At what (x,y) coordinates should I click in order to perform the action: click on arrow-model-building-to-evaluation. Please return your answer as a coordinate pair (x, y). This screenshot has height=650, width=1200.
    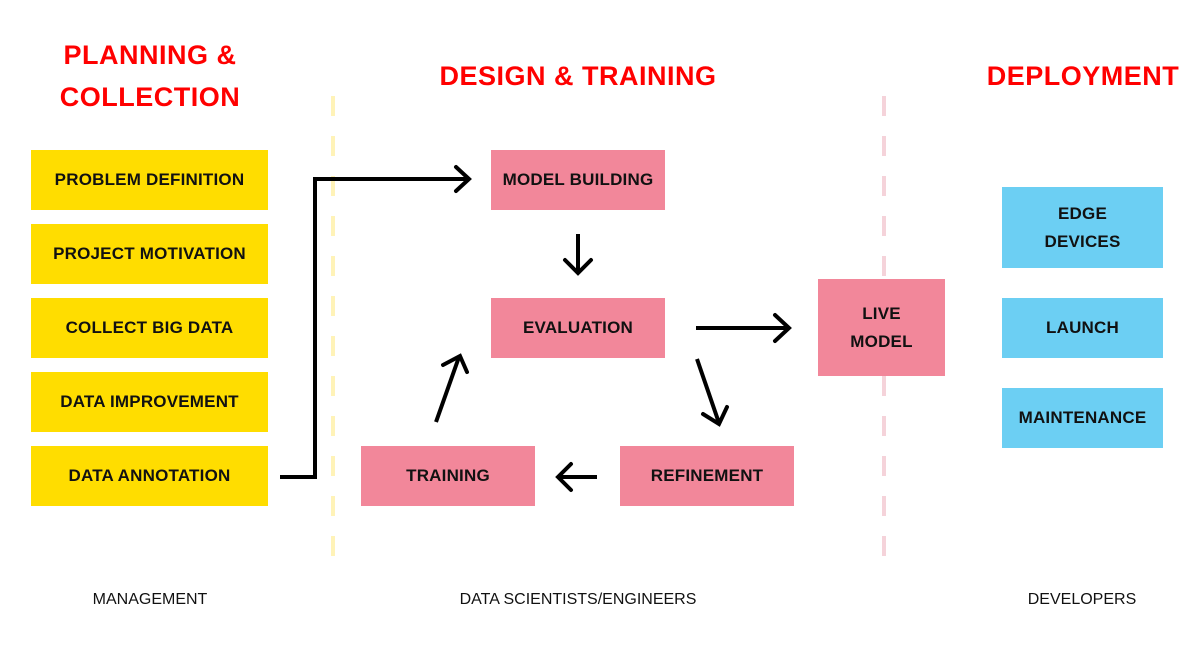
    Looking at the image, I should click on (578, 255).